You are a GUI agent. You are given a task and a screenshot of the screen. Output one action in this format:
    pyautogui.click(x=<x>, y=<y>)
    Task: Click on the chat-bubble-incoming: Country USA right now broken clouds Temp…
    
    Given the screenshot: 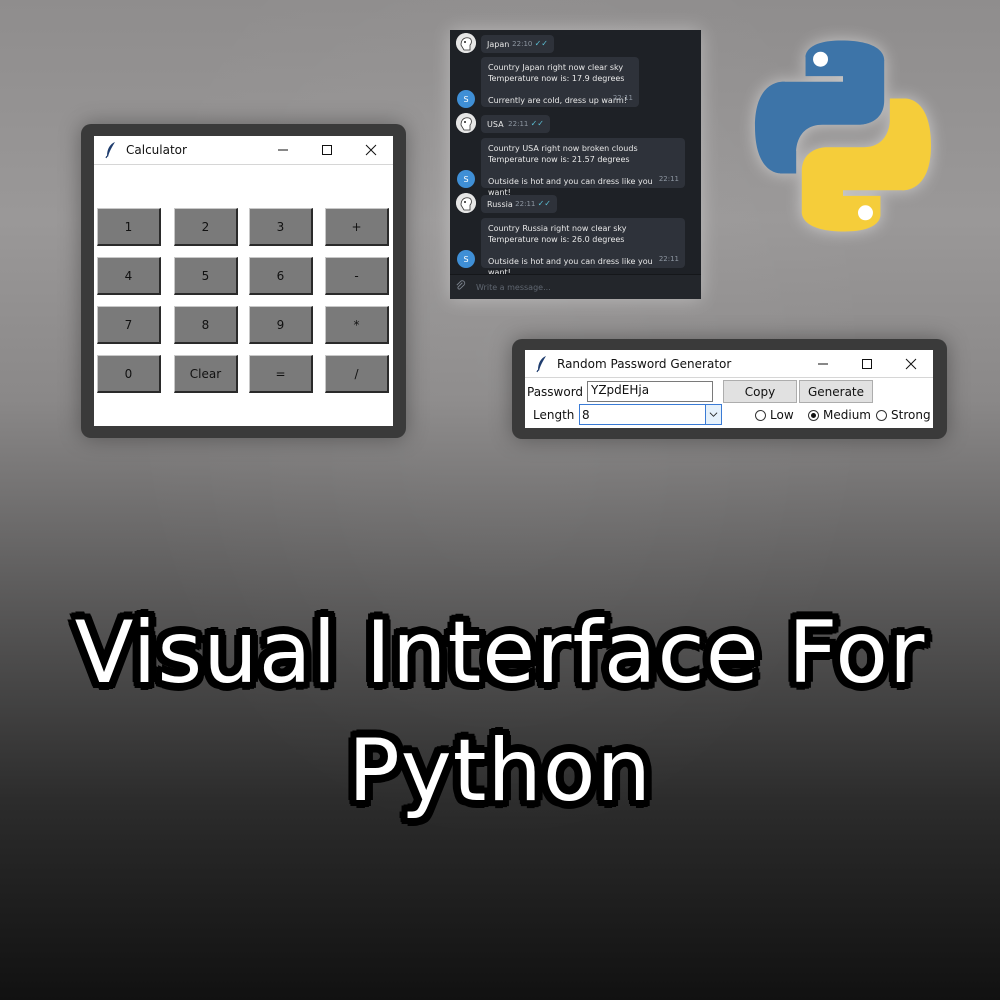 What is the action you would take?
    pyautogui.click(x=583, y=167)
    